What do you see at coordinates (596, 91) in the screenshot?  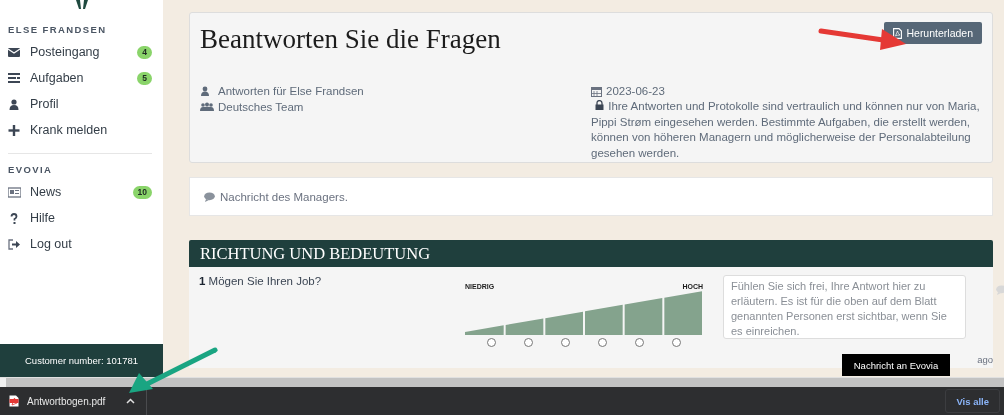 I see `calendar-icon` at bounding box center [596, 91].